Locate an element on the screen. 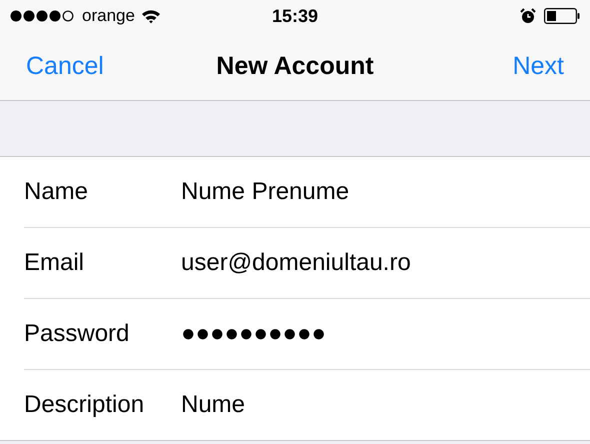 The width and height of the screenshot is (590, 444). clock-time: 15:39 is located at coordinates (295, 16).